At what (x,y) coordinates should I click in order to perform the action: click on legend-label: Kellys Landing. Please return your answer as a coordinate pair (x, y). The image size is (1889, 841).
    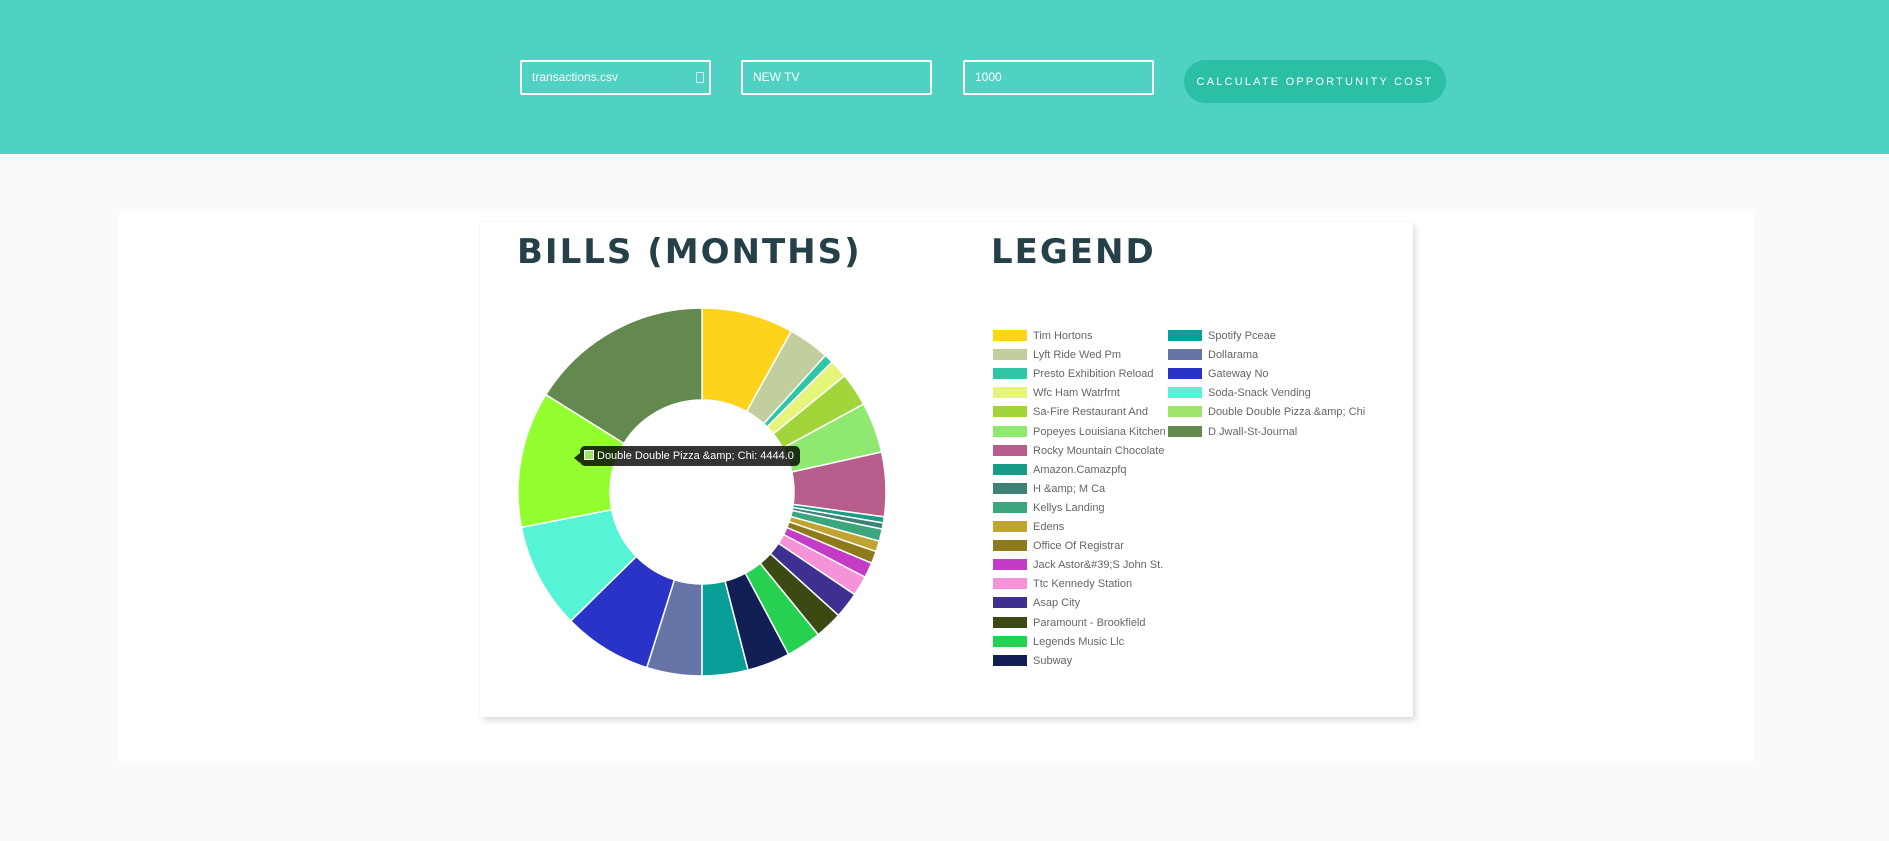
    Looking at the image, I should click on (1069, 507).